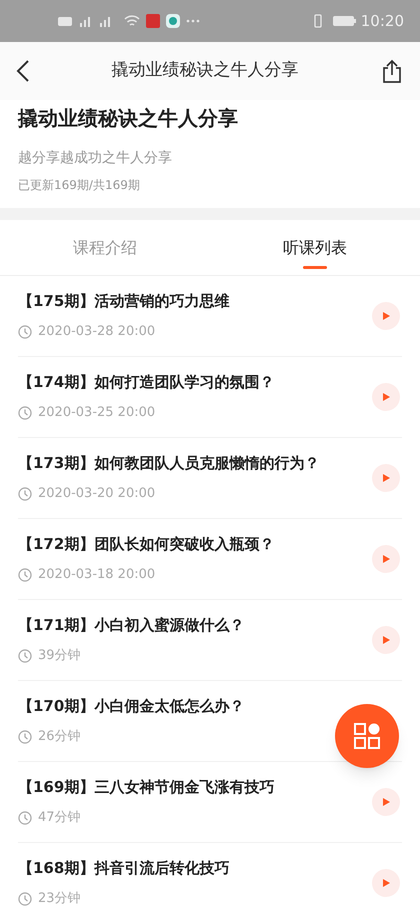  I want to click on lesson-row: 【168期】抖音引流后转化技巧 23分钟, so click(210, 876).